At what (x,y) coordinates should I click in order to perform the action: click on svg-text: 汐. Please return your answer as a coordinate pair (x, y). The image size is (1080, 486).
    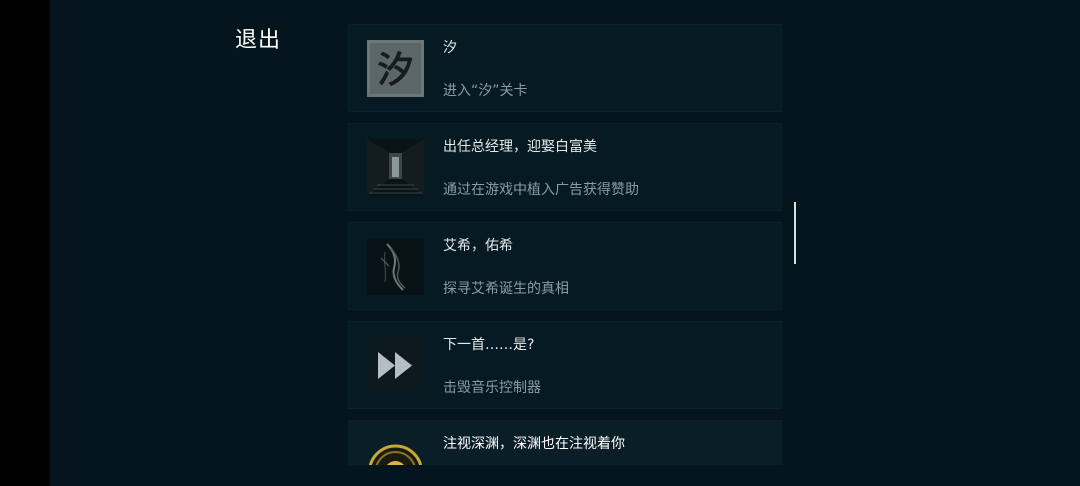
    Looking at the image, I should click on (395, 70).